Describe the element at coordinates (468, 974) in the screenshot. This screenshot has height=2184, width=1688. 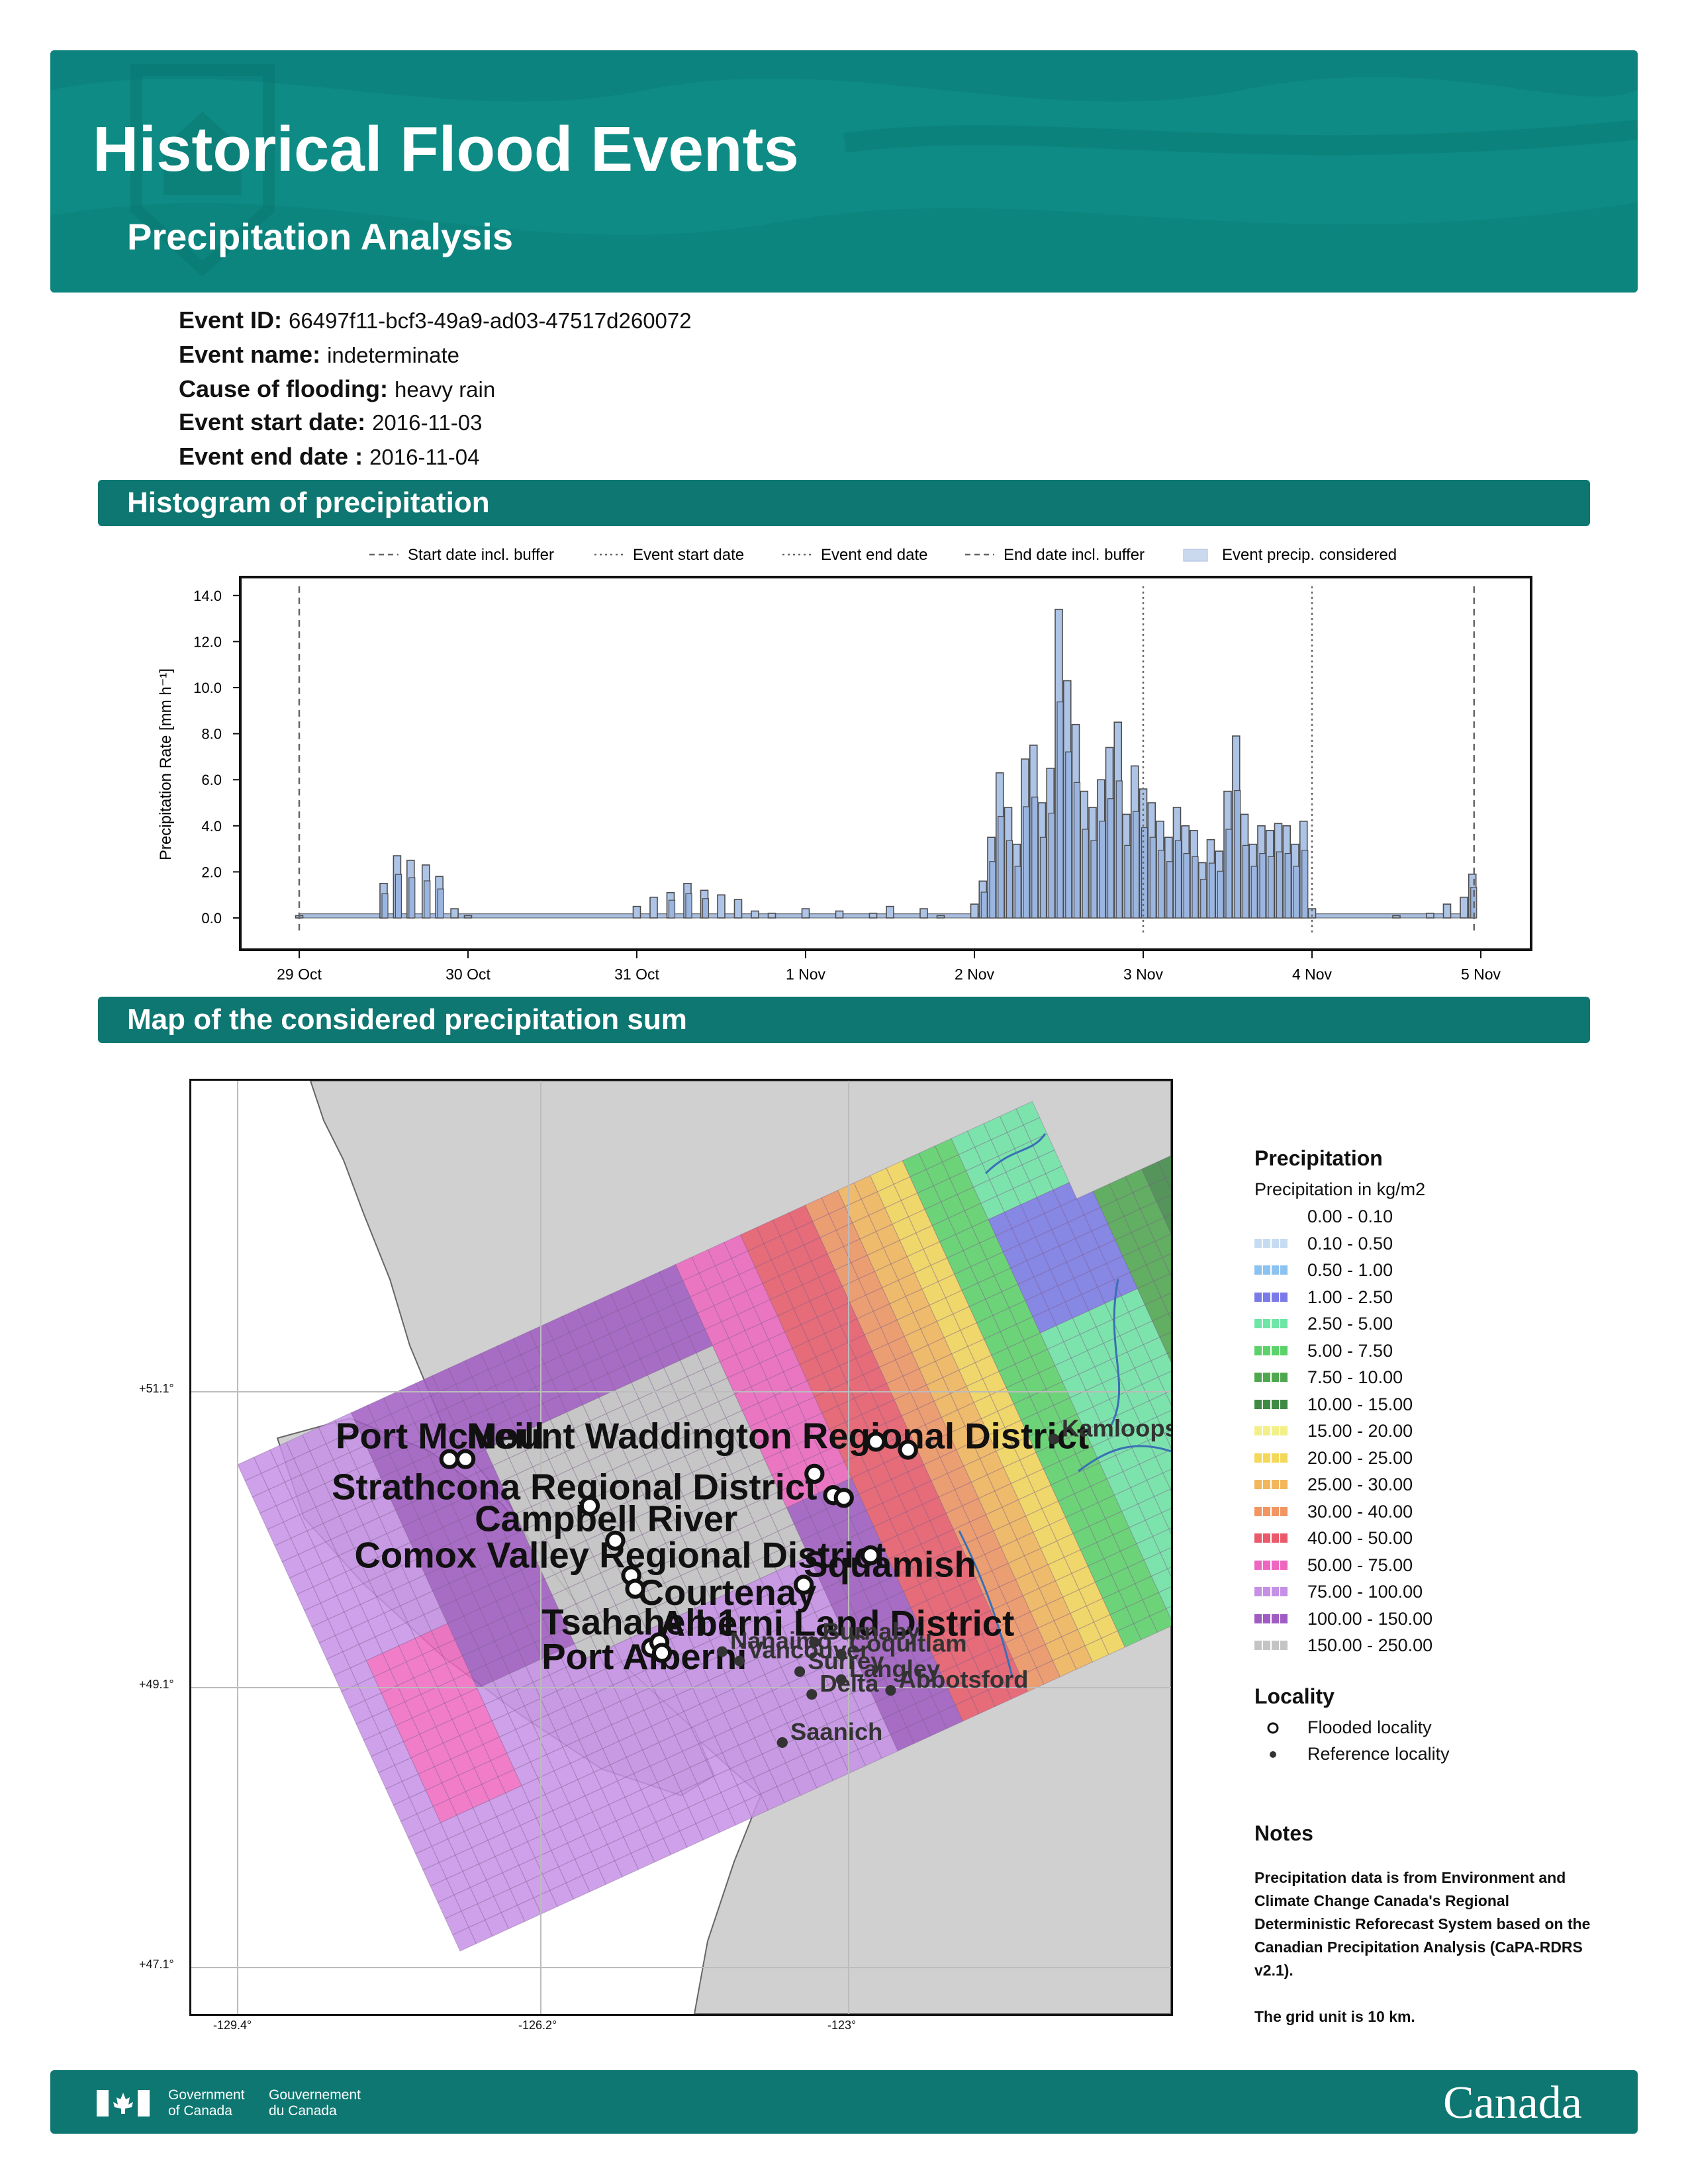
I see `x-tick-label: 30 Oct` at that location.